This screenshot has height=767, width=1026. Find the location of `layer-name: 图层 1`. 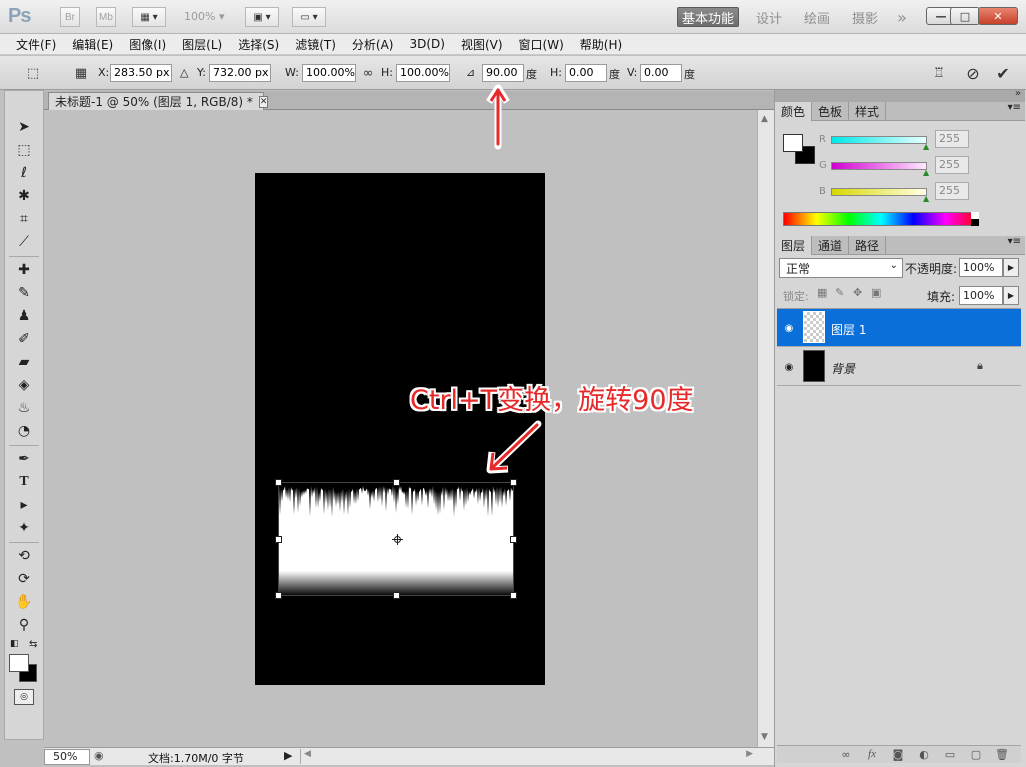

layer-name: 图层 1 is located at coordinates (848, 329).